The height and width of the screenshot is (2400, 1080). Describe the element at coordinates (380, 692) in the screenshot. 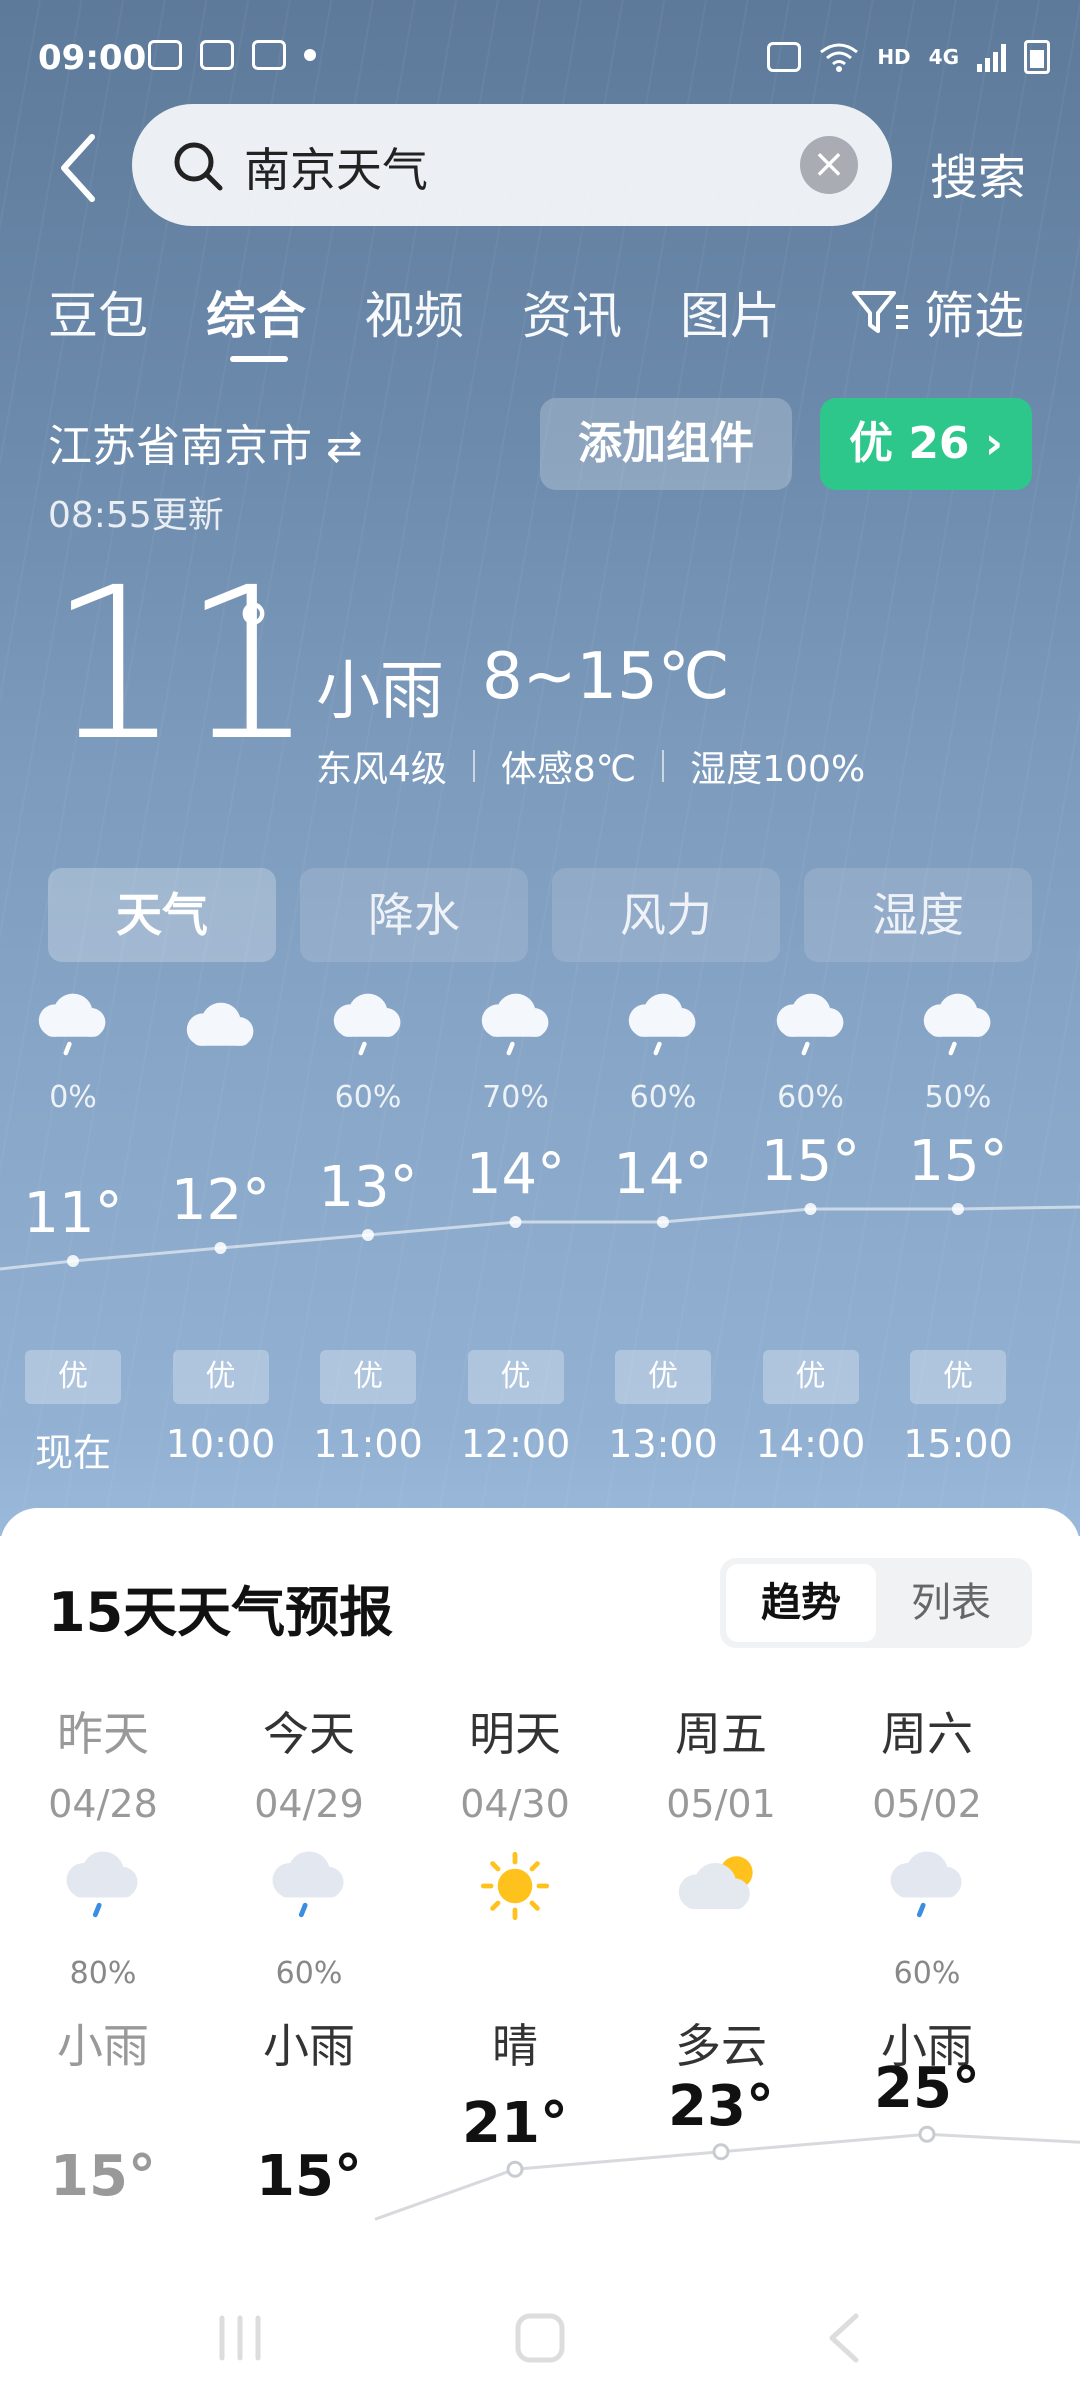

I see `current-condition: 小雨` at that location.